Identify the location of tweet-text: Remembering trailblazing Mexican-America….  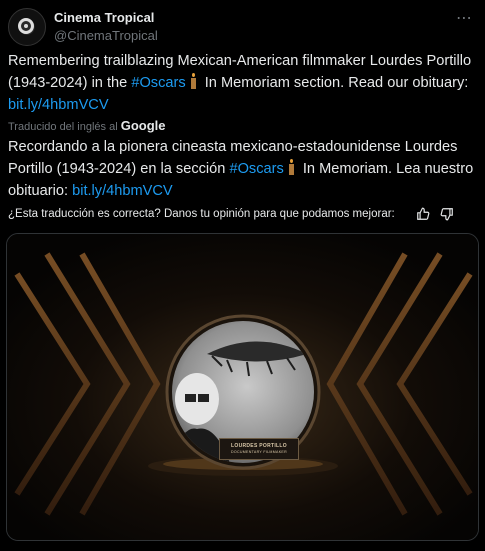
(242, 83).